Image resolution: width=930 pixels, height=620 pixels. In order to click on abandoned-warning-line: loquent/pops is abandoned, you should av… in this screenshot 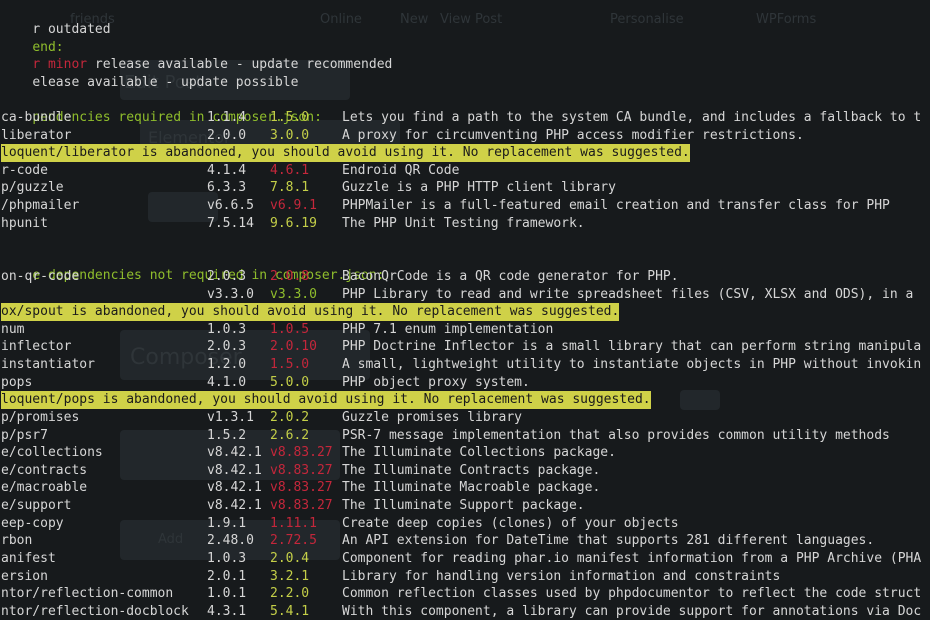, I will do `click(465, 400)`.